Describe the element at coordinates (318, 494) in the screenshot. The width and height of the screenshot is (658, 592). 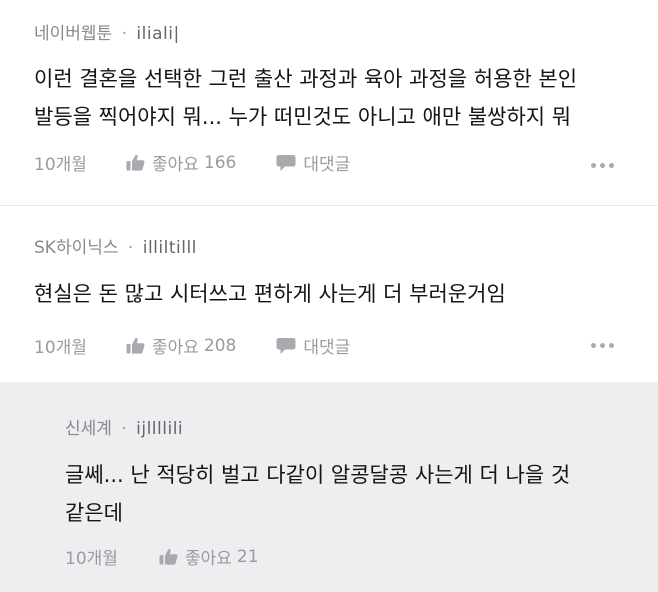
I see `comment-text: 글쎄... 난 적당히 벌고 다같이 알콩달콩 사는게 더 나을 것 같은데` at that location.